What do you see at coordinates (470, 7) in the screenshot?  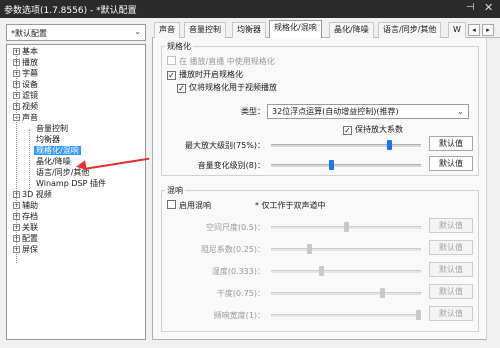 I see `pin-icon: ⊣` at bounding box center [470, 7].